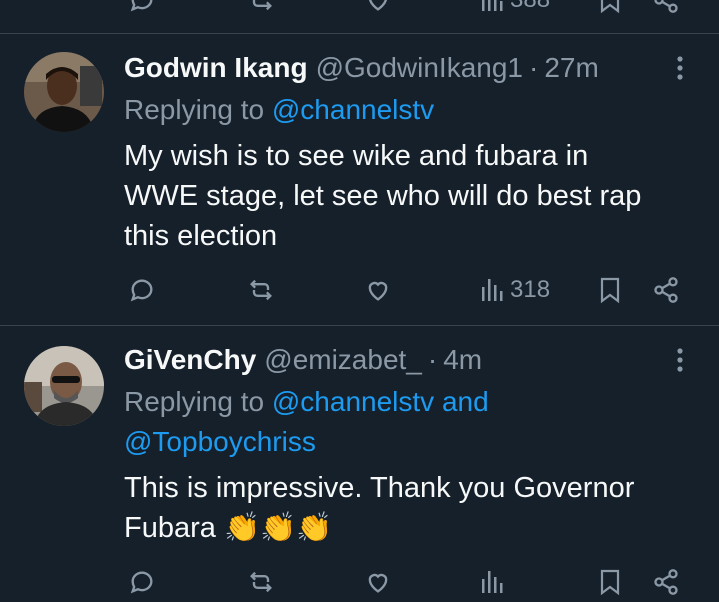 The width and height of the screenshot is (719, 602). What do you see at coordinates (343, 360) in the screenshot?
I see `user-handle: @emizabet_` at bounding box center [343, 360].